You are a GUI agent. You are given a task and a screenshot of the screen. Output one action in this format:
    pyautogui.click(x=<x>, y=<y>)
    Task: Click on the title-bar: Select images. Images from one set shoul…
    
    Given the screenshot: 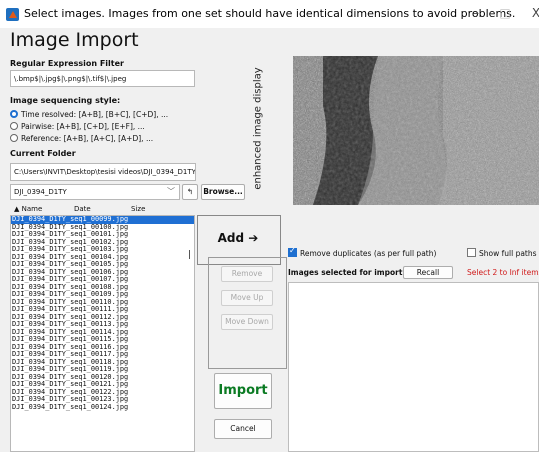 What is the action you would take?
    pyautogui.click(x=269, y=14)
    